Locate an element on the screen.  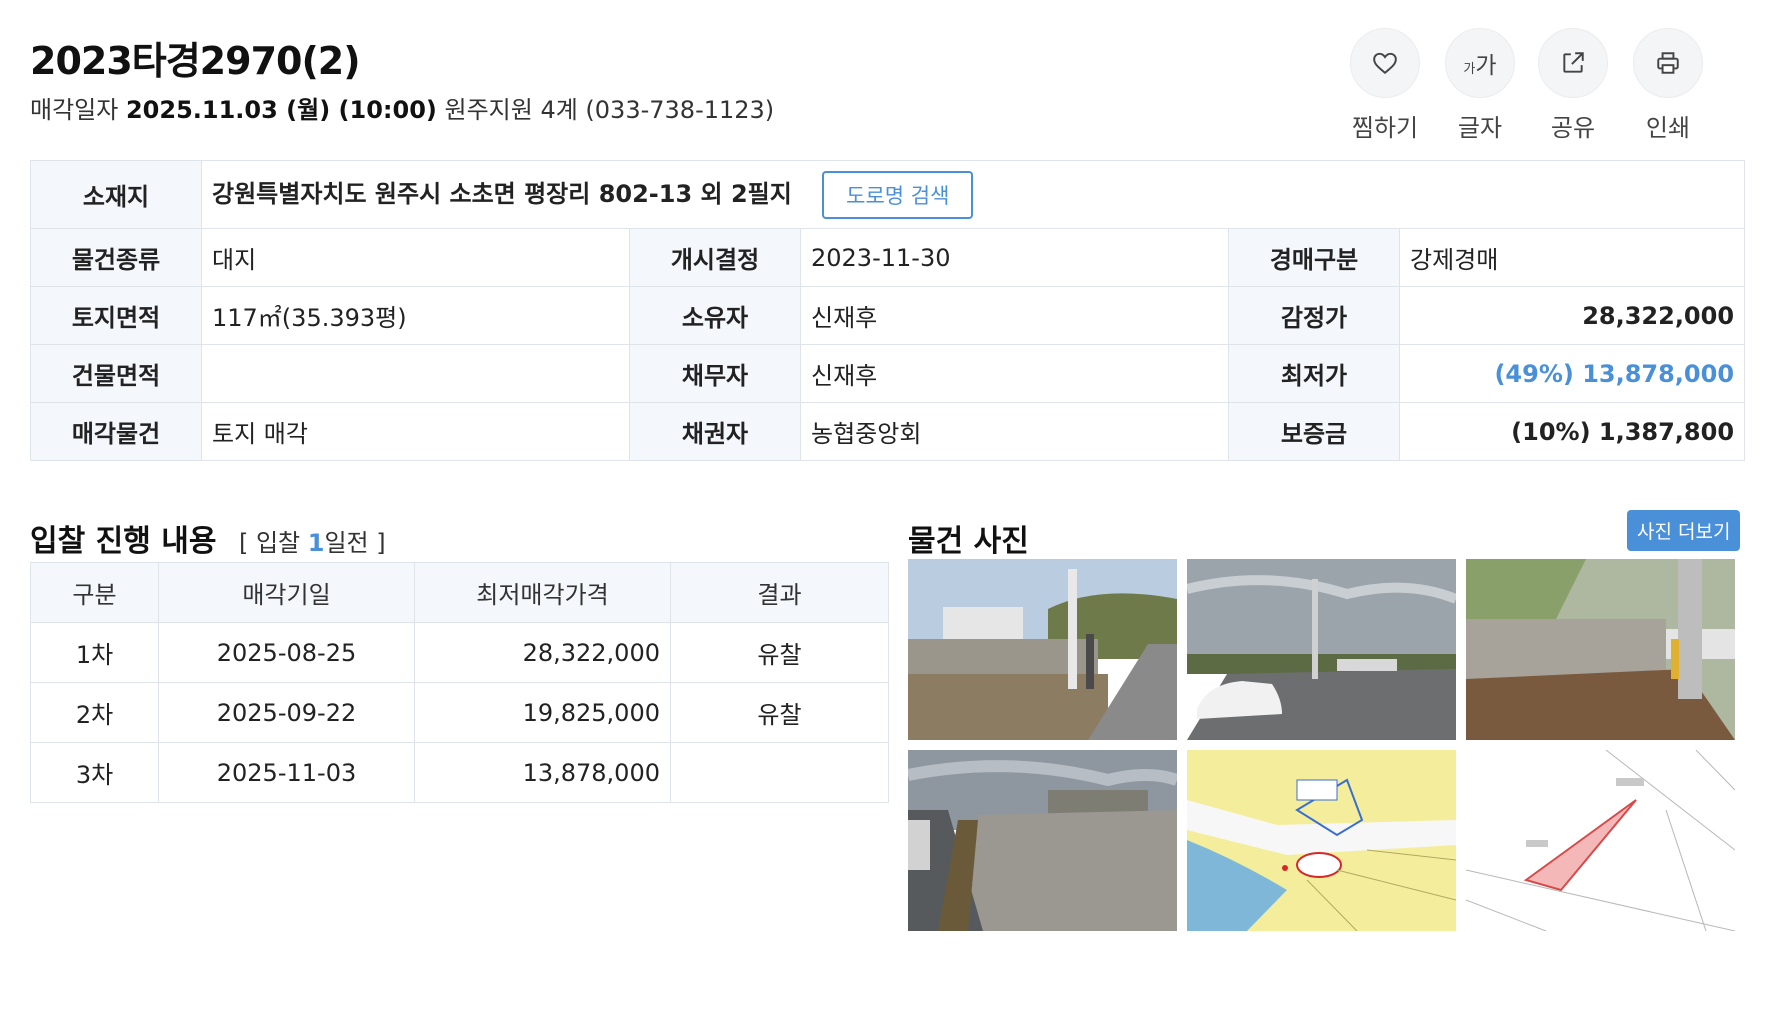
info-row: 건물면적 채무자 신재후 최저가 (49%) 13,878,000 is located at coordinates (888, 373).